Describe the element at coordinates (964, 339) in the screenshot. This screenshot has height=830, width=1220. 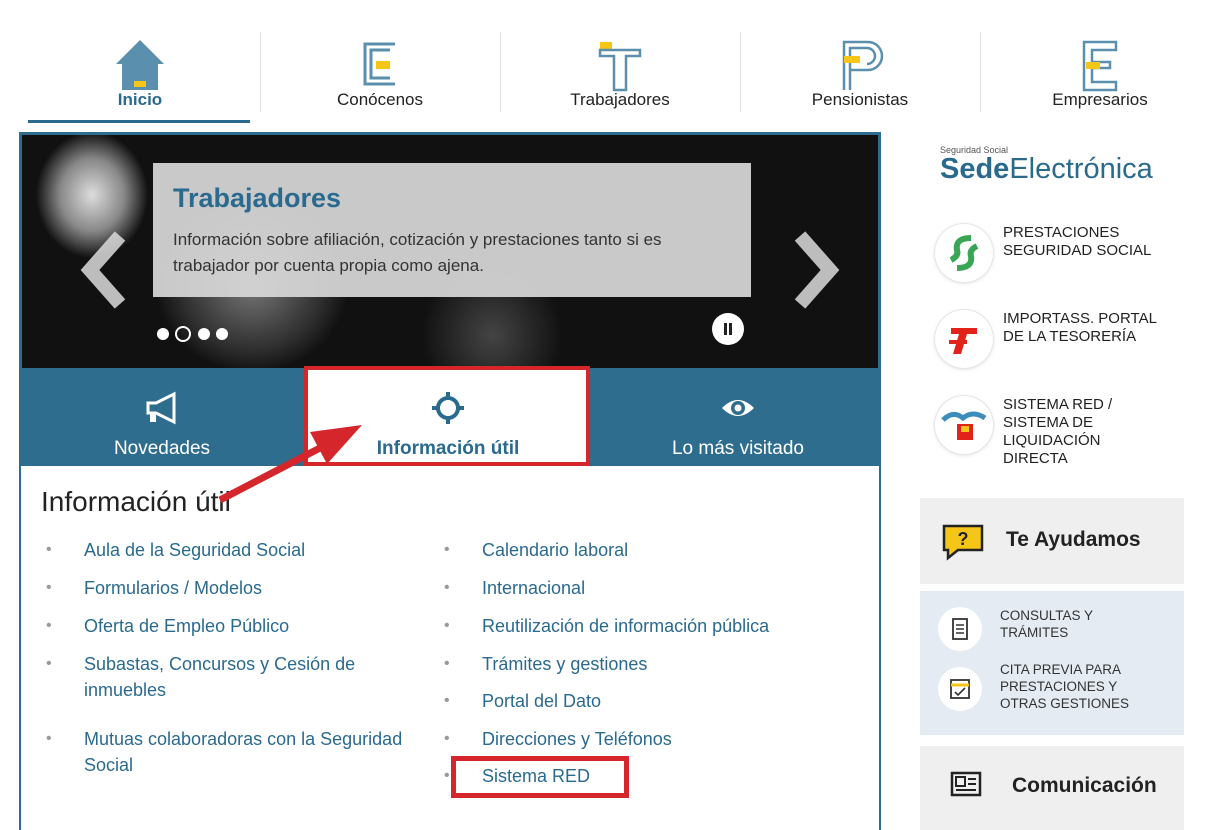
I see `importass-logo-icon` at that location.